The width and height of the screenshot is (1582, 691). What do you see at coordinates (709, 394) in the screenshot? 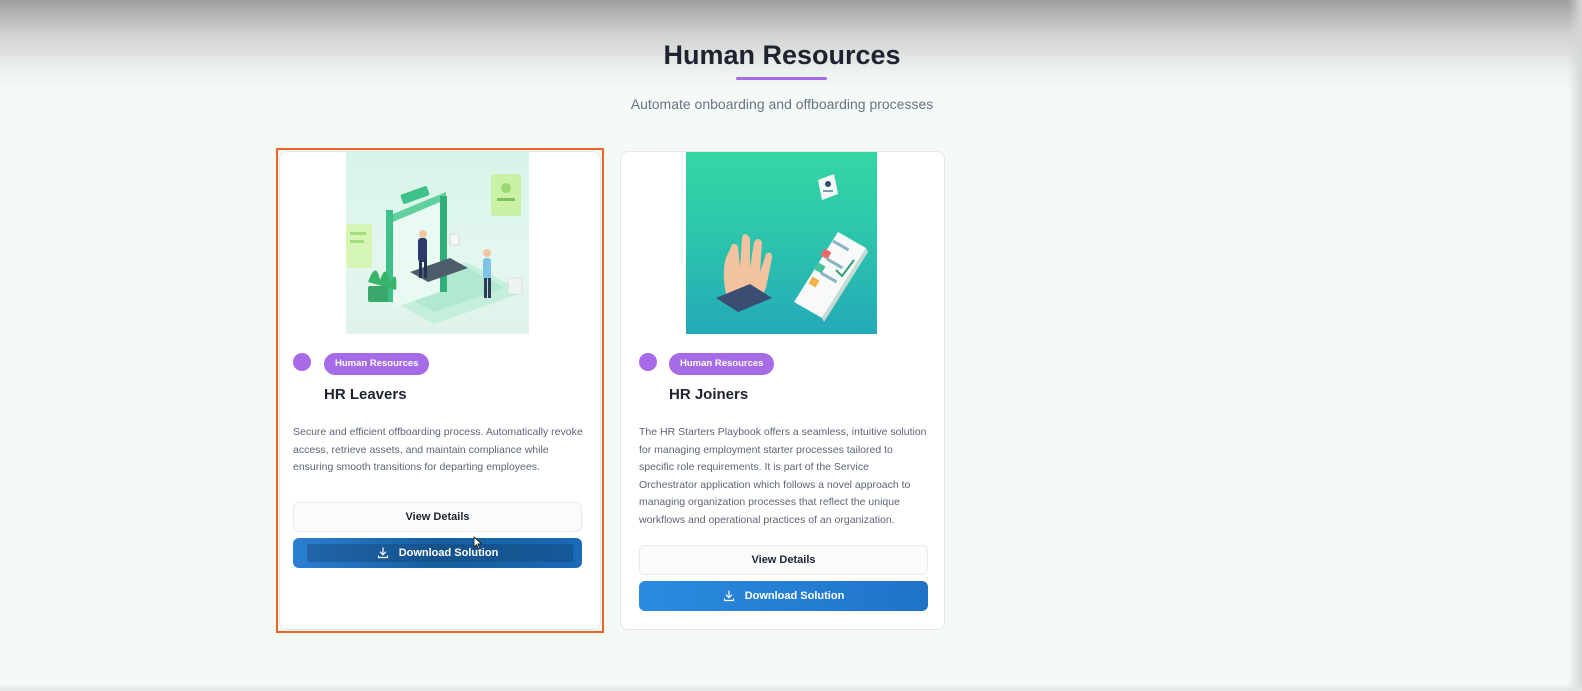
I see `card-title: HR Joiners` at bounding box center [709, 394].